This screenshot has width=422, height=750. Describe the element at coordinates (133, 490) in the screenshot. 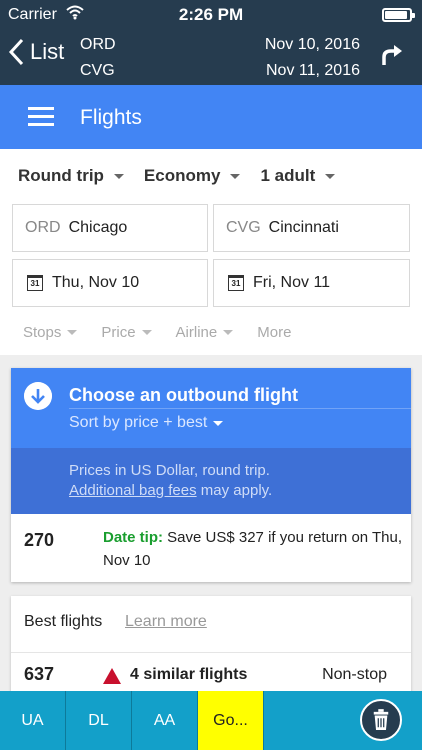

I see `bag-fees-link: Additional bag fees` at that location.